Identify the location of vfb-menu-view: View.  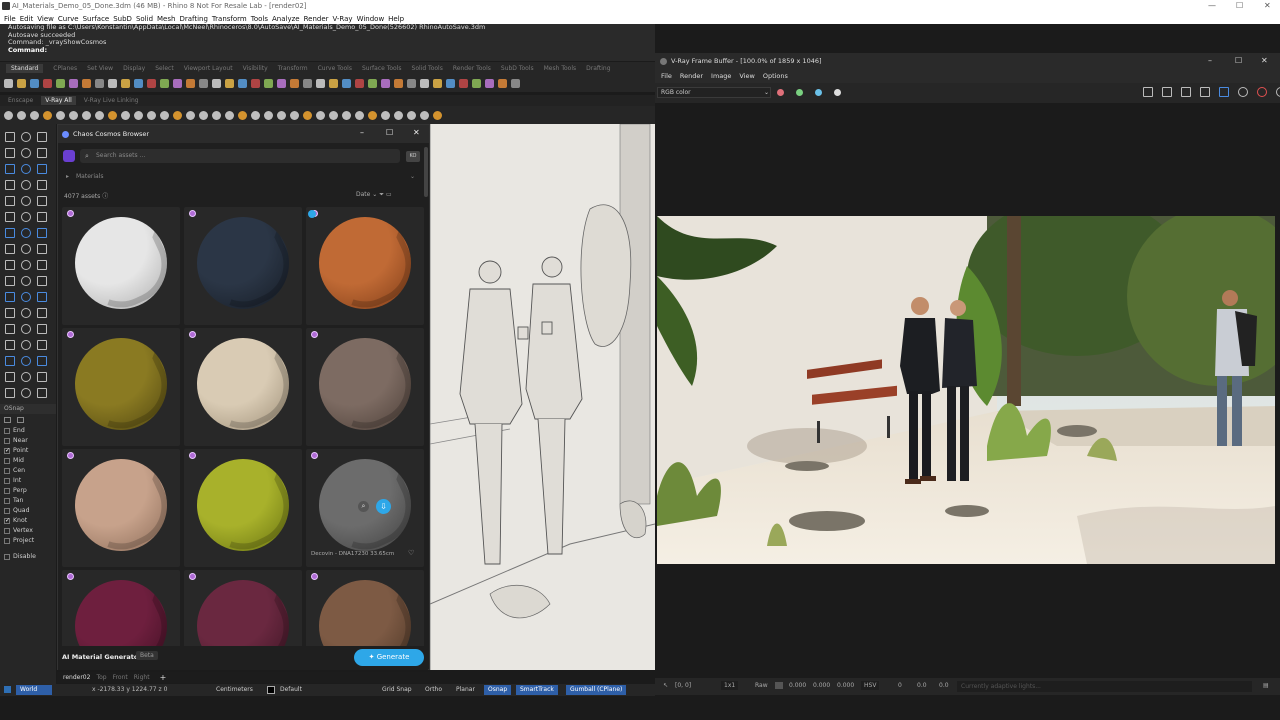
(746, 76).